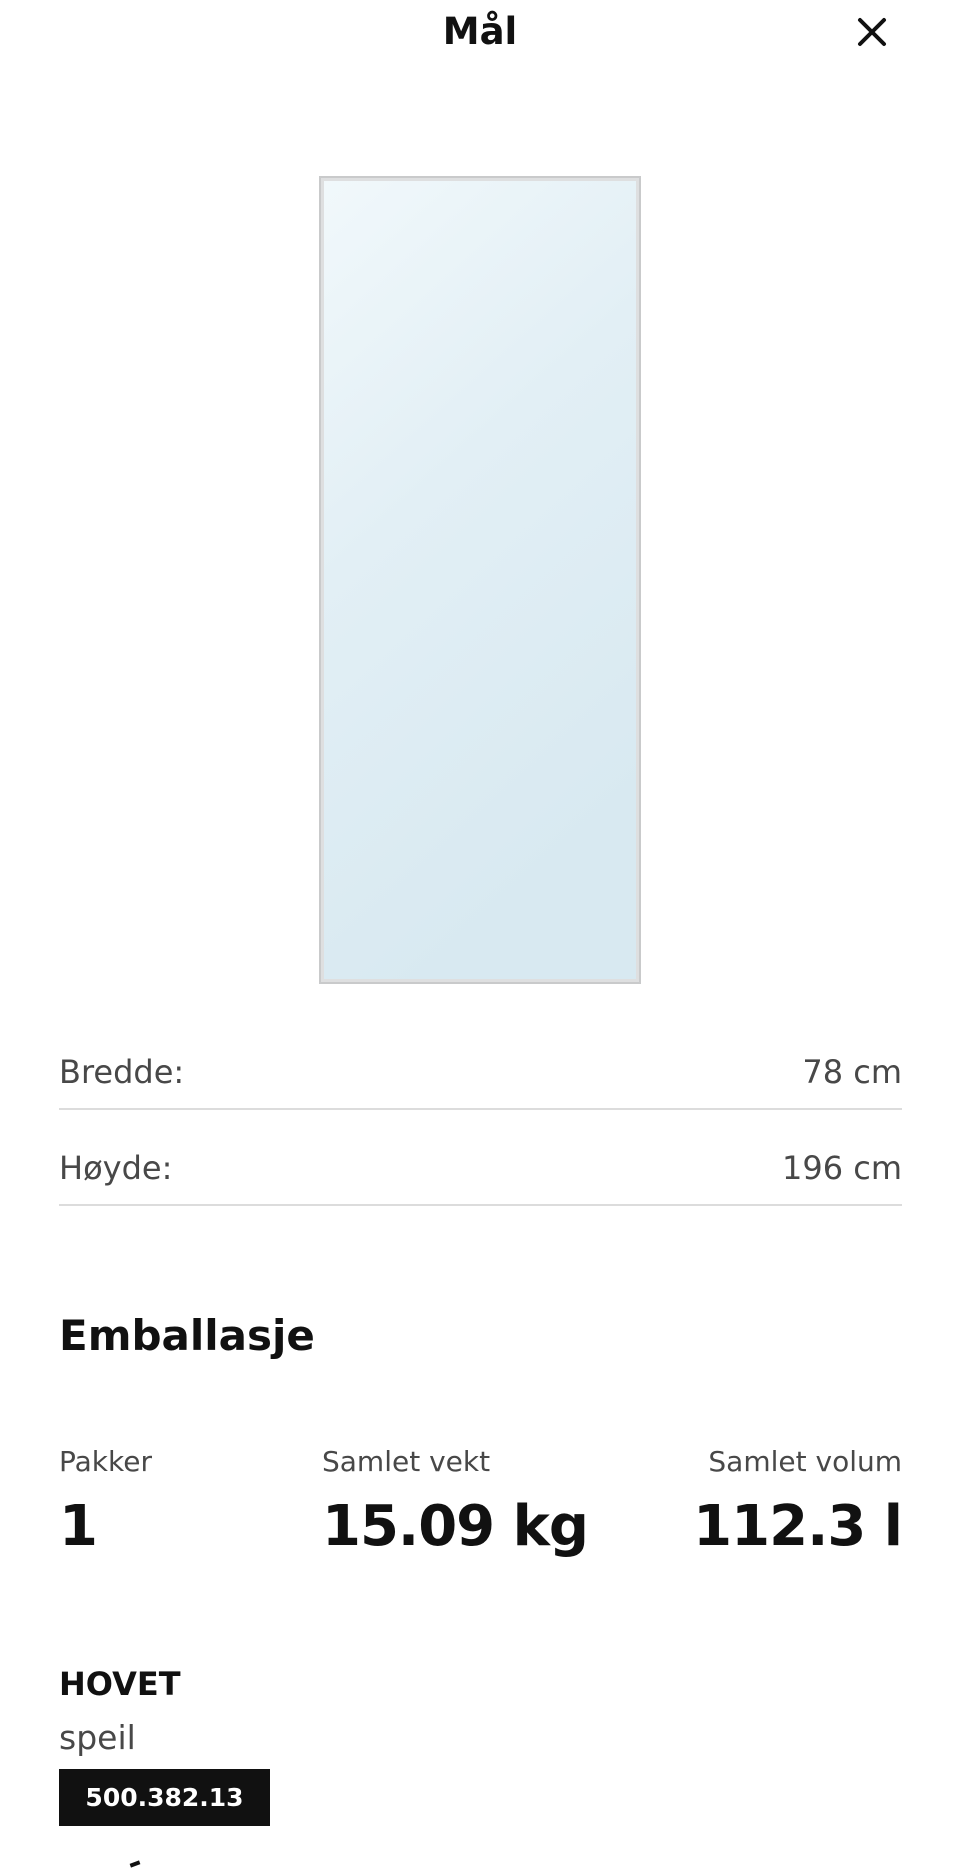 The width and height of the screenshot is (960, 1875). What do you see at coordinates (105, 1502) in the screenshot?
I see `stat-packages: Pakker 1` at bounding box center [105, 1502].